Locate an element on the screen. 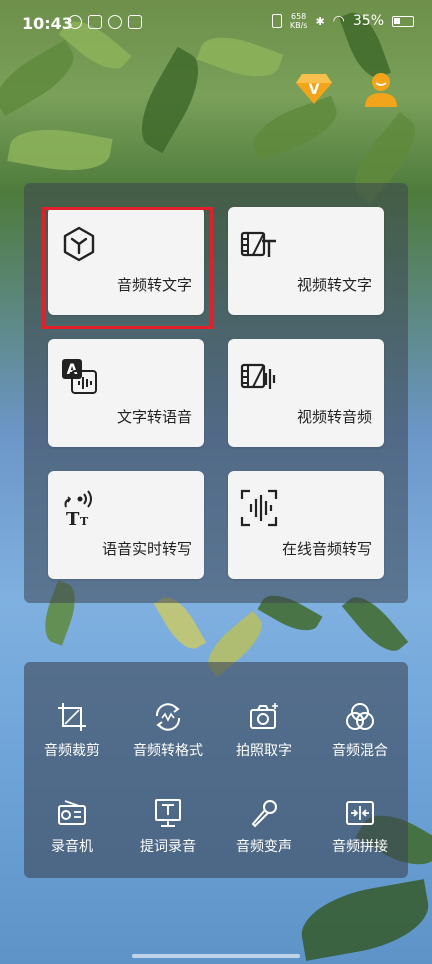 The width and height of the screenshot is (432, 964). card-label: 语音实时转写 is located at coordinates (146, 549).